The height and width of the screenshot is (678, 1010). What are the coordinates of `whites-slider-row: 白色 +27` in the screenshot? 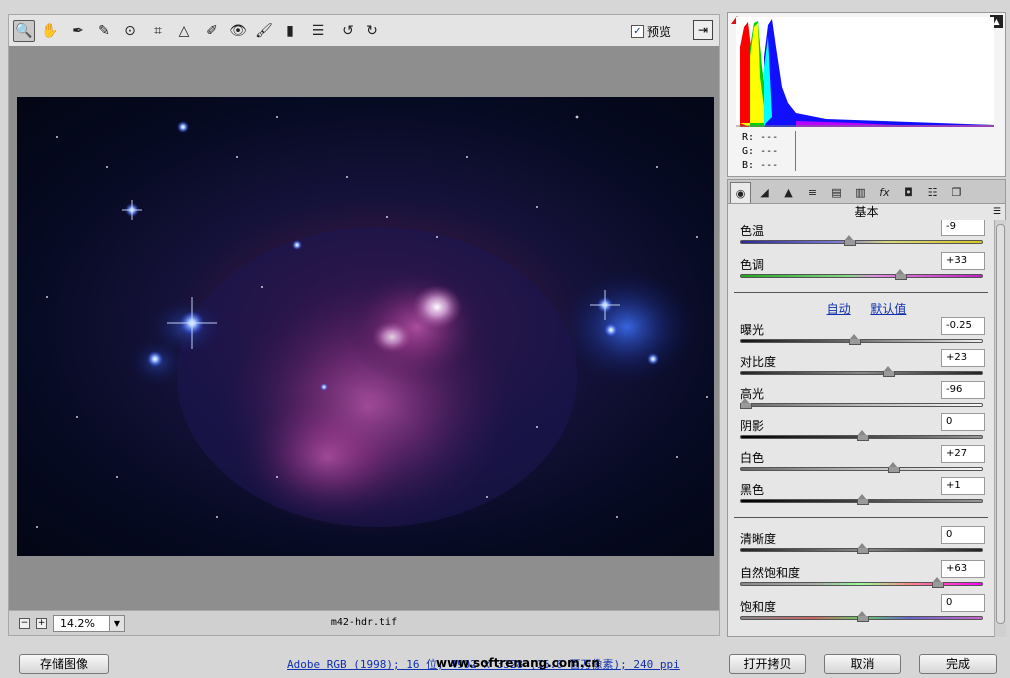 It's located at (862, 462).